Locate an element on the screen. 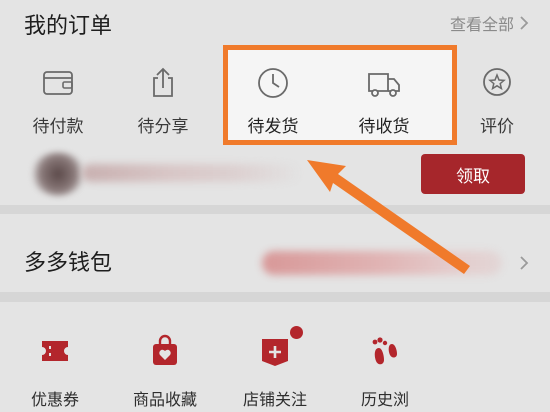 The image size is (550, 412). ticket-icon is located at coordinates (55, 351).